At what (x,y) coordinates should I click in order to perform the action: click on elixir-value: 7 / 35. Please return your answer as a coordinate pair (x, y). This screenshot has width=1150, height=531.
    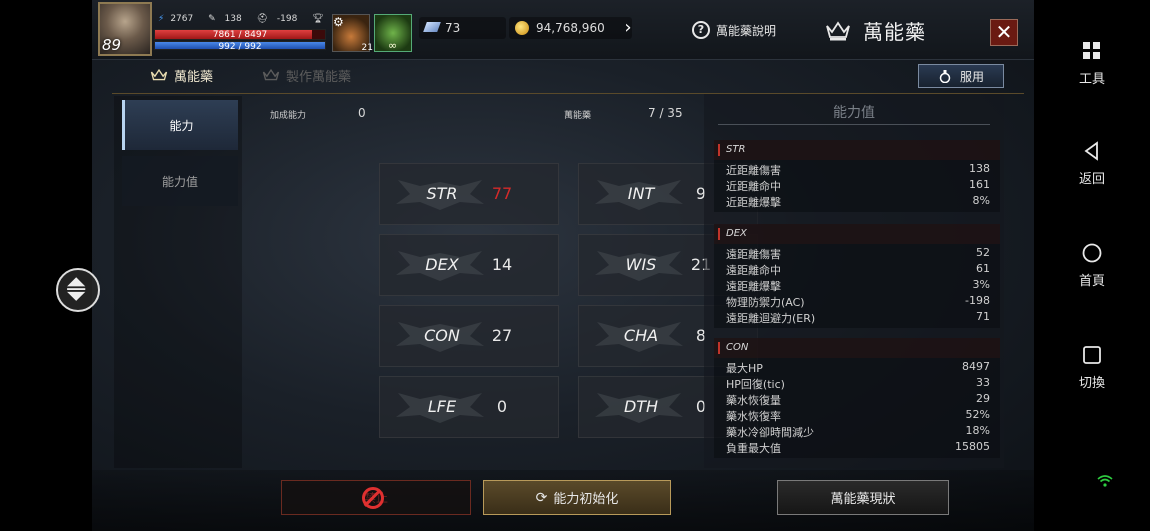
    Looking at the image, I should click on (665, 113).